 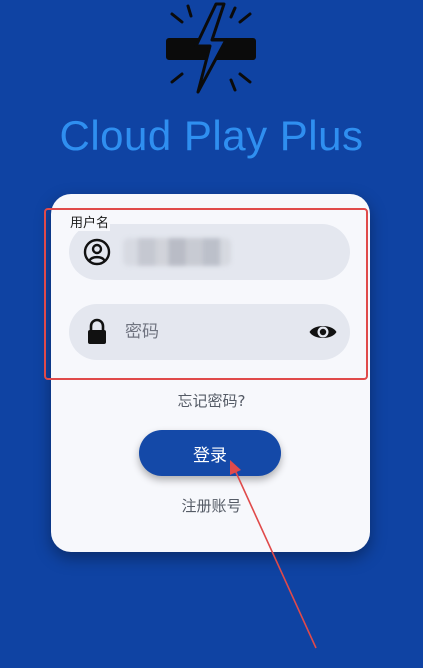 I want to click on username-label: 用户名, so click(x=90, y=223).